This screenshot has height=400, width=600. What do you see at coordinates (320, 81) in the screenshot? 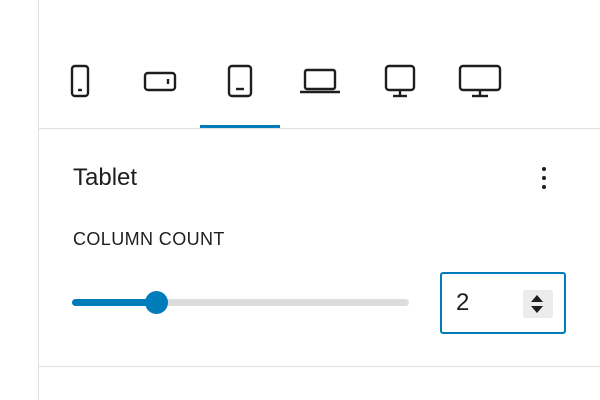
I see `laptop-icon` at bounding box center [320, 81].